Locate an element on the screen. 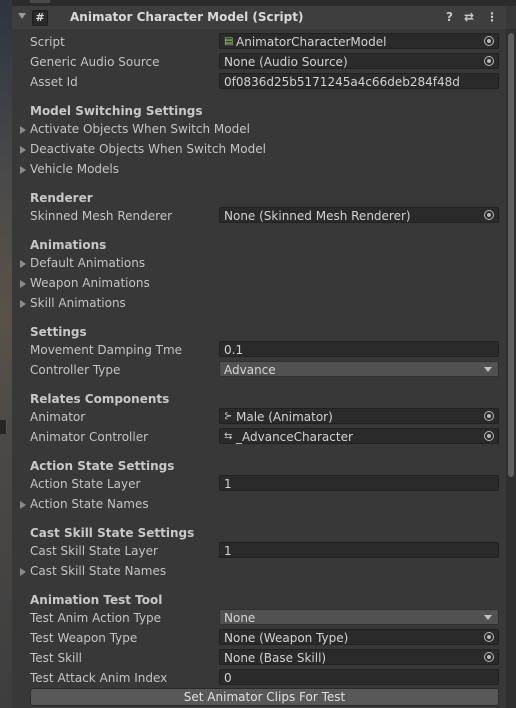 The height and width of the screenshot is (708, 516). cast-skill-layer-label: Cast Skill State Layer is located at coordinates (94, 551).